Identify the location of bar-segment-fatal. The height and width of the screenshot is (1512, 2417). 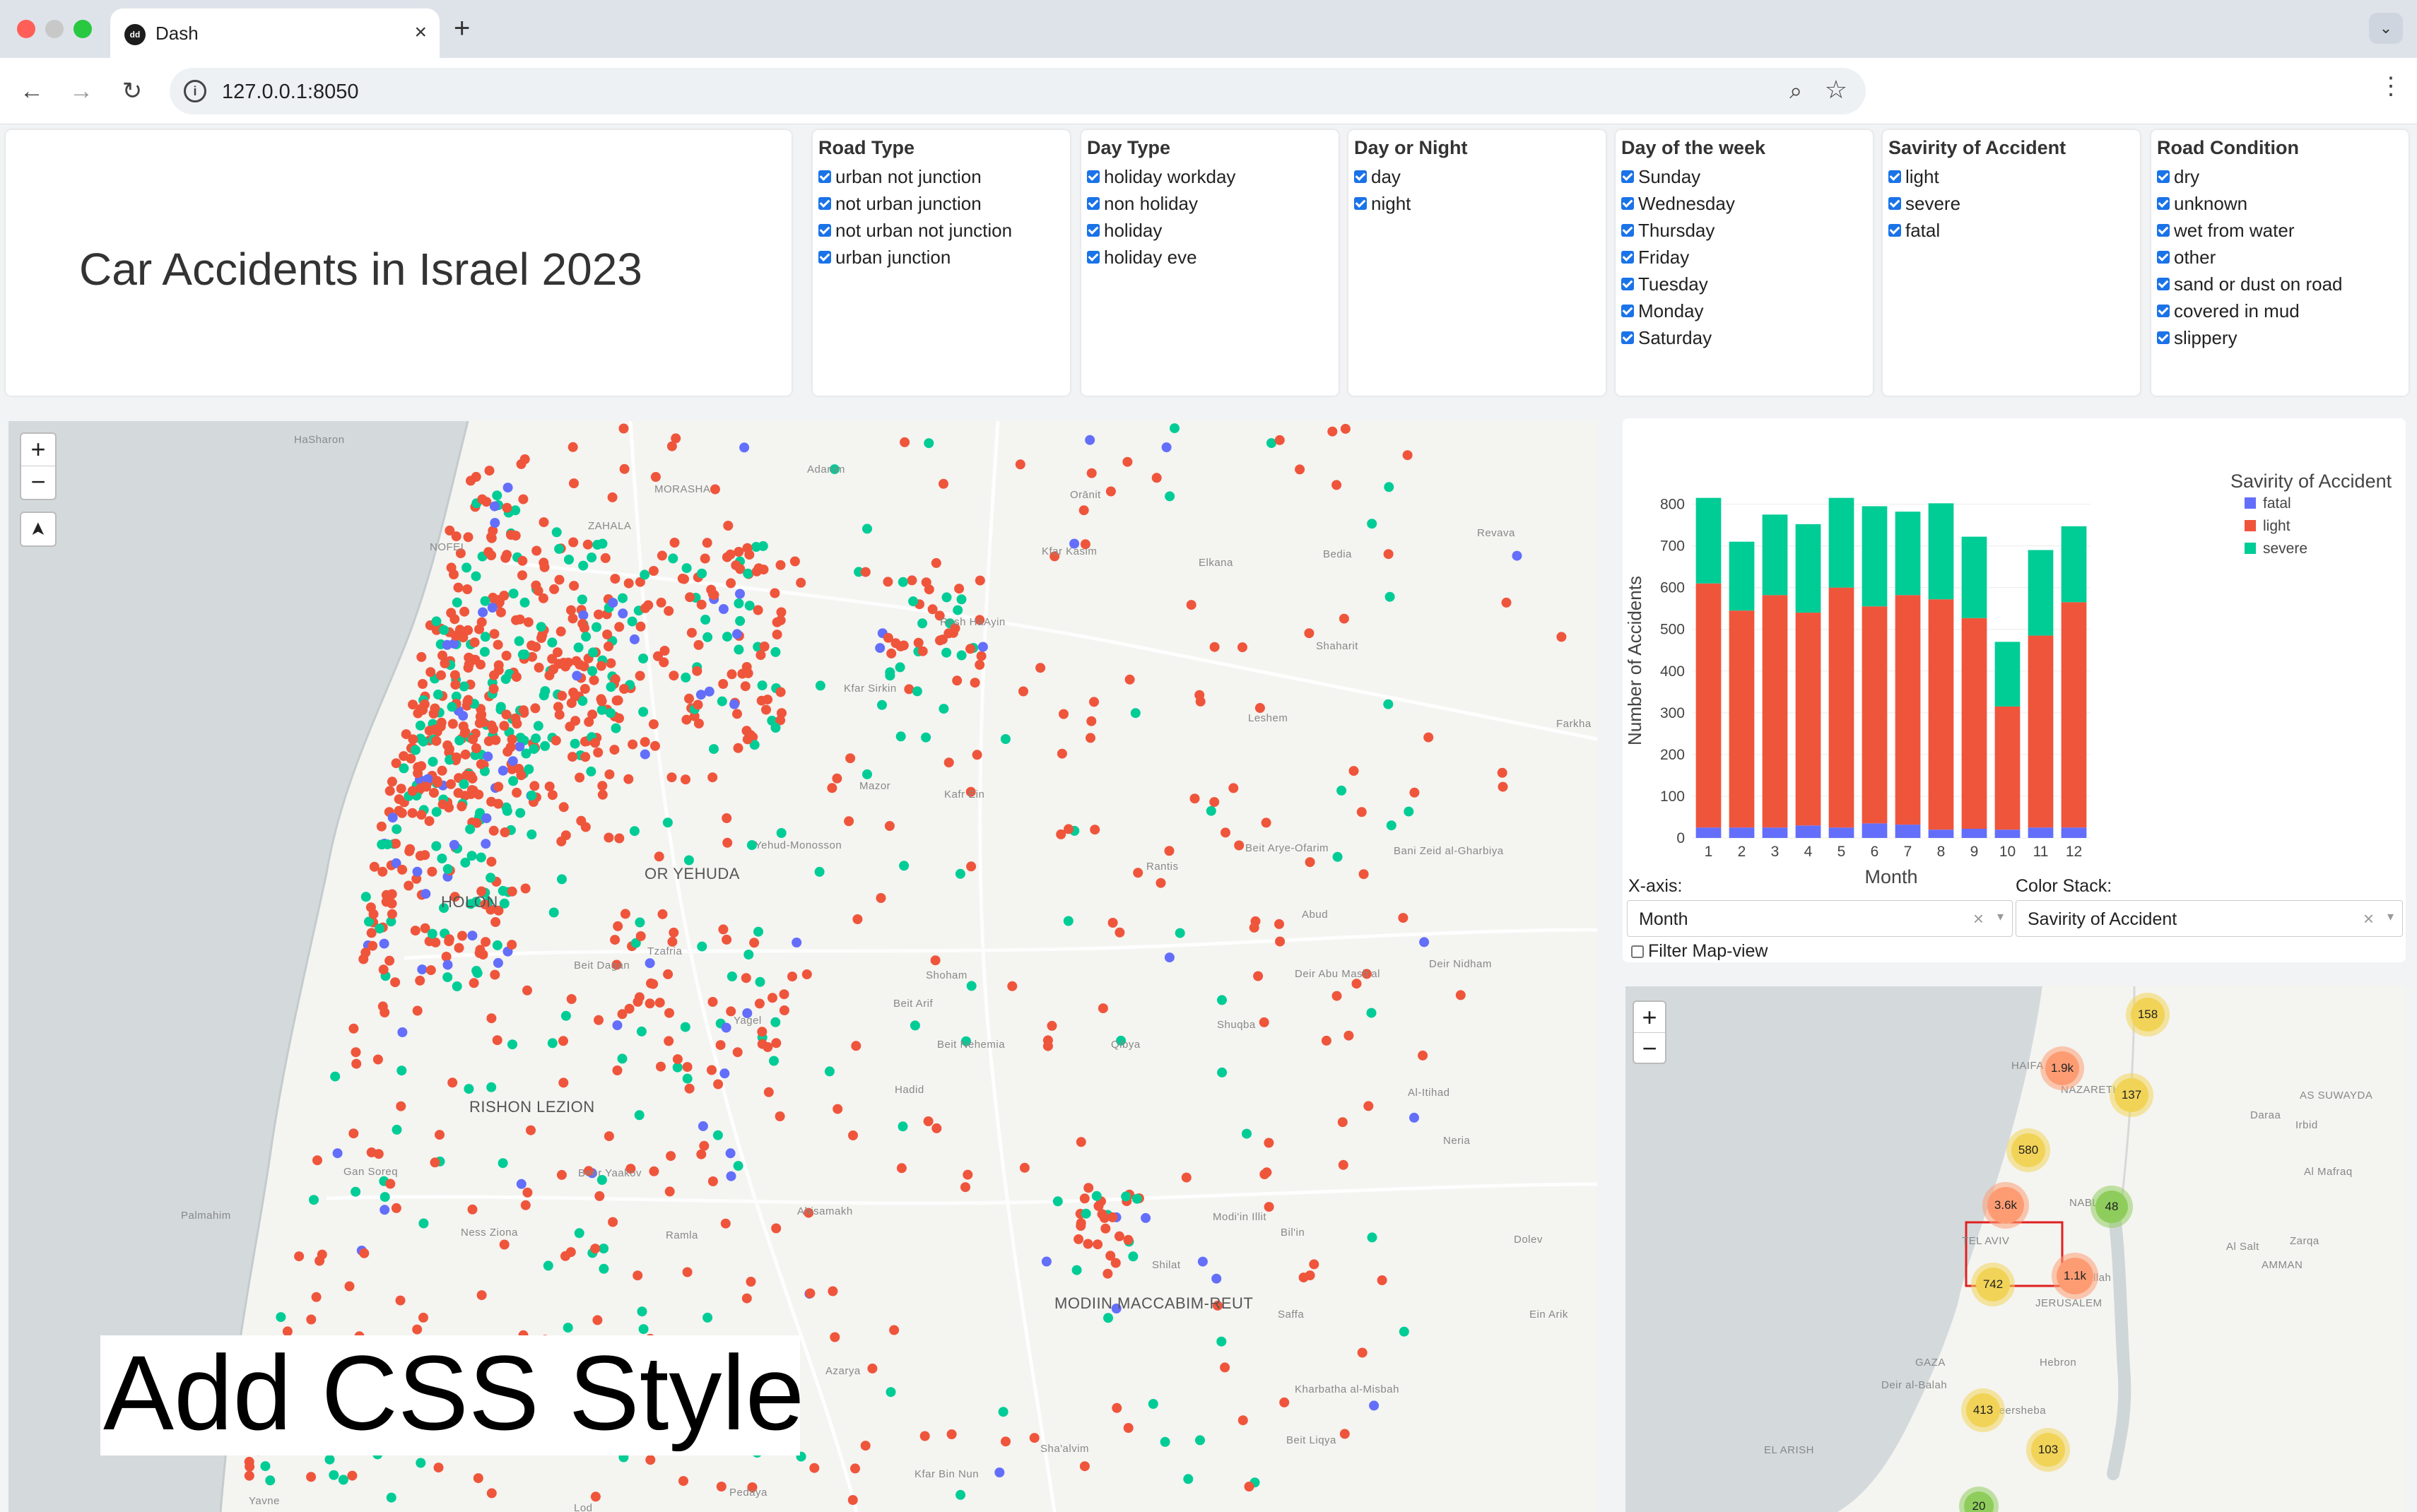
(1941, 833).